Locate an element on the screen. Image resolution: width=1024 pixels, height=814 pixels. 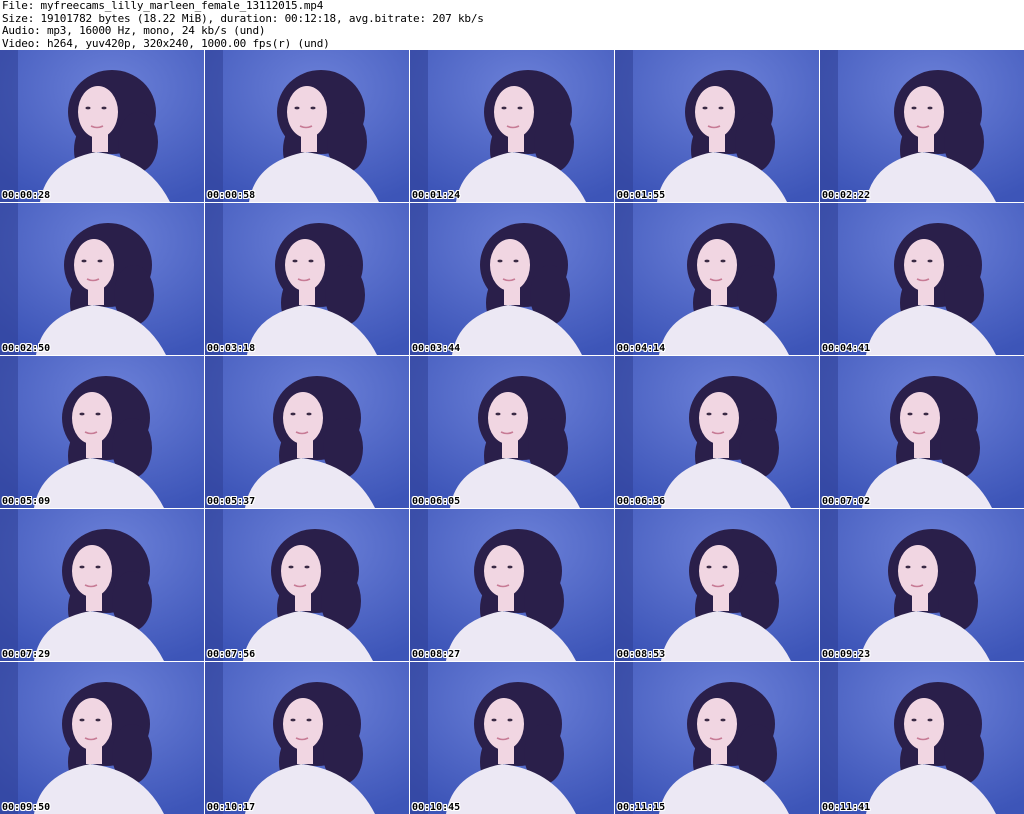
thumbnail-timestamp: 00:09:50 is located at coordinates (26, 807).